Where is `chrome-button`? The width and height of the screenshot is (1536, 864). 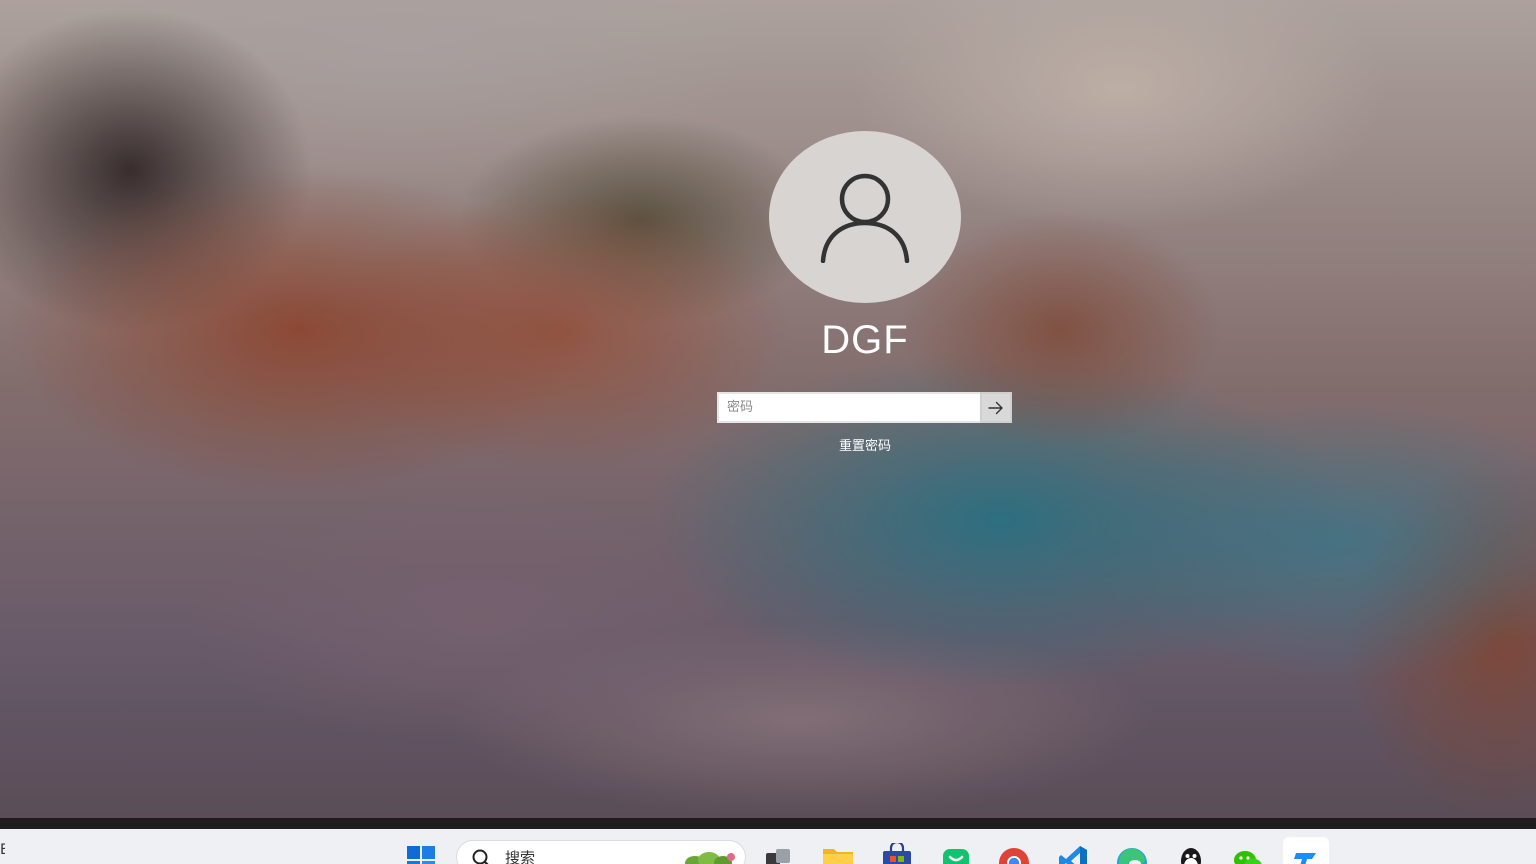
chrome-button is located at coordinates (1014, 853).